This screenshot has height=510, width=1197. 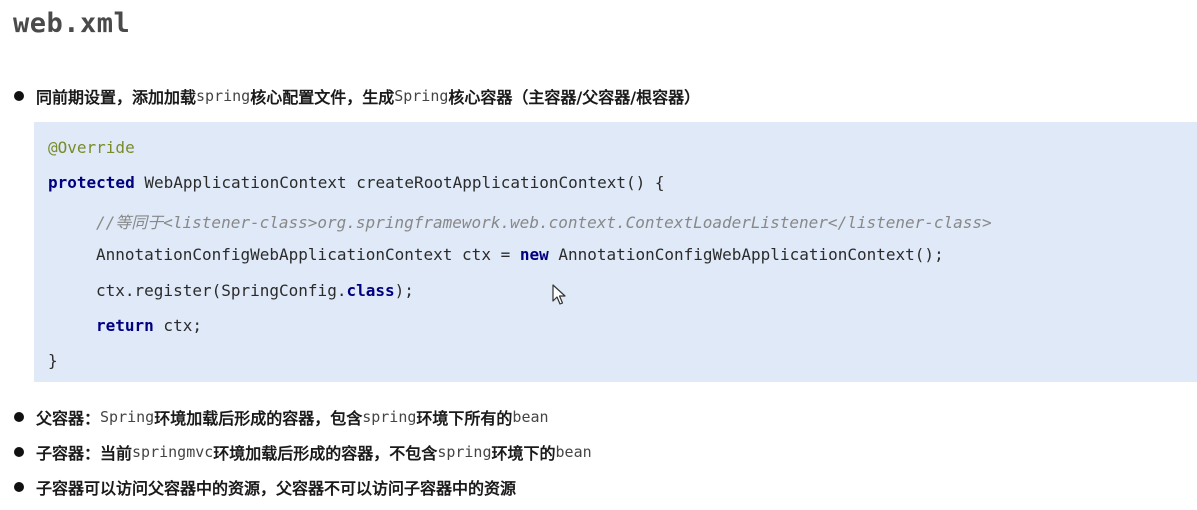 What do you see at coordinates (68, 418) in the screenshot?
I see `bullet-text: 父容器：` at bounding box center [68, 418].